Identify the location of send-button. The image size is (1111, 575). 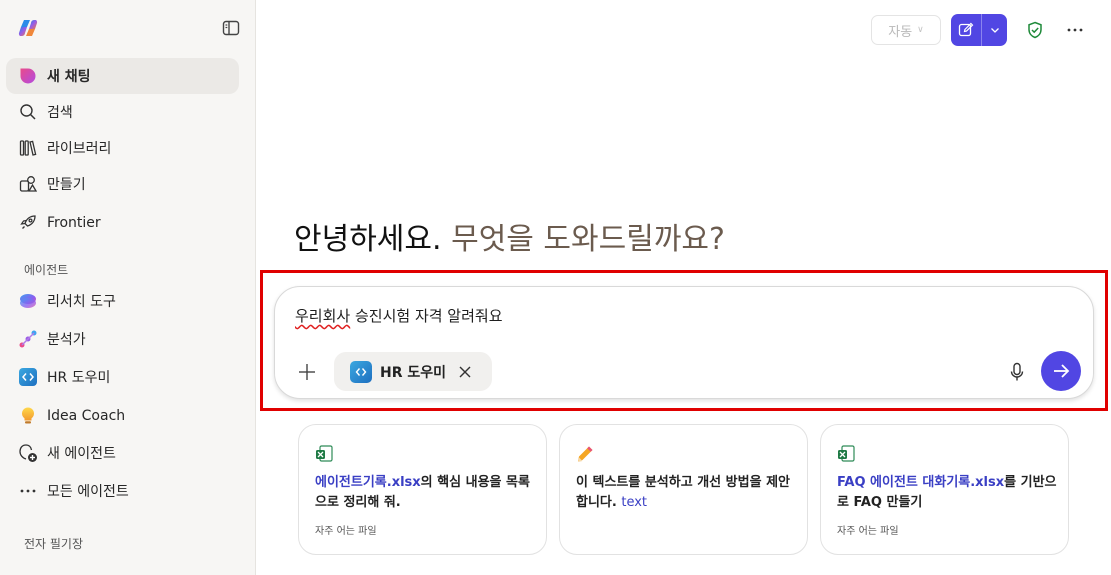
(1061, 371).